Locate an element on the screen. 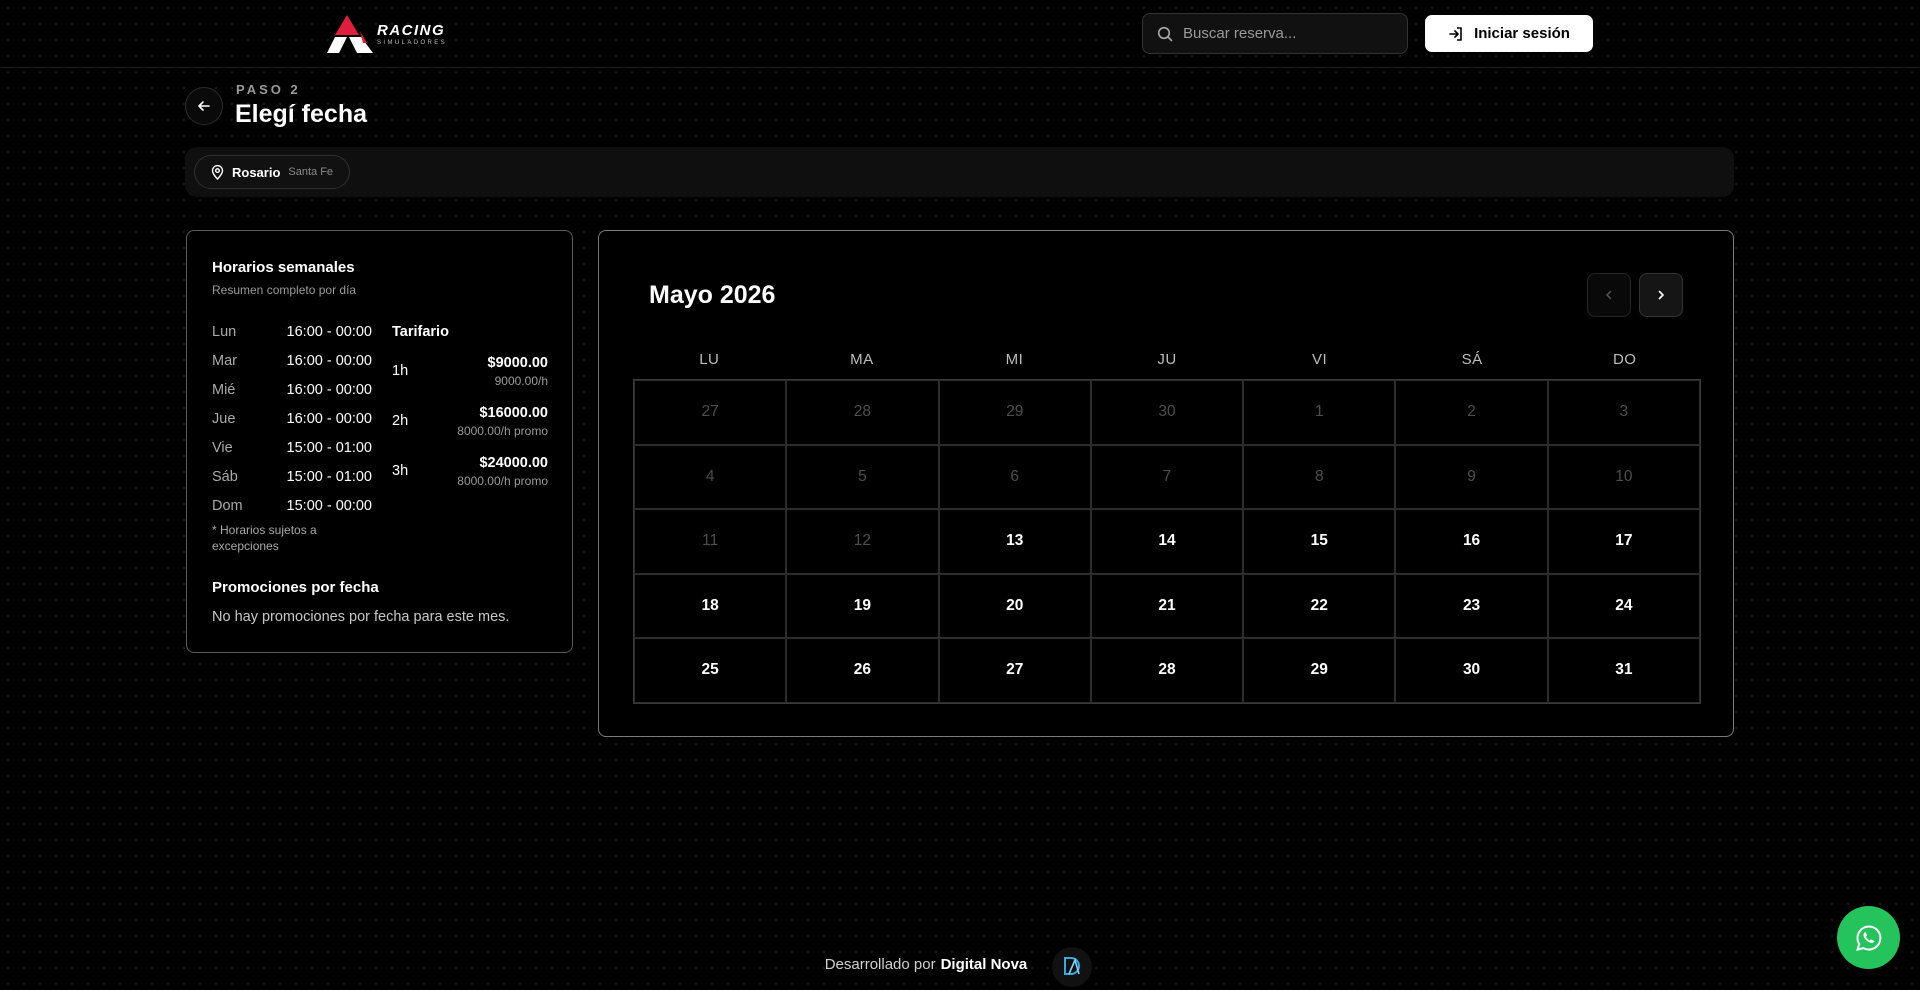 This screenshot has width=1920, height=990. schedule-day: Dom is located at coordinates (227, 505).